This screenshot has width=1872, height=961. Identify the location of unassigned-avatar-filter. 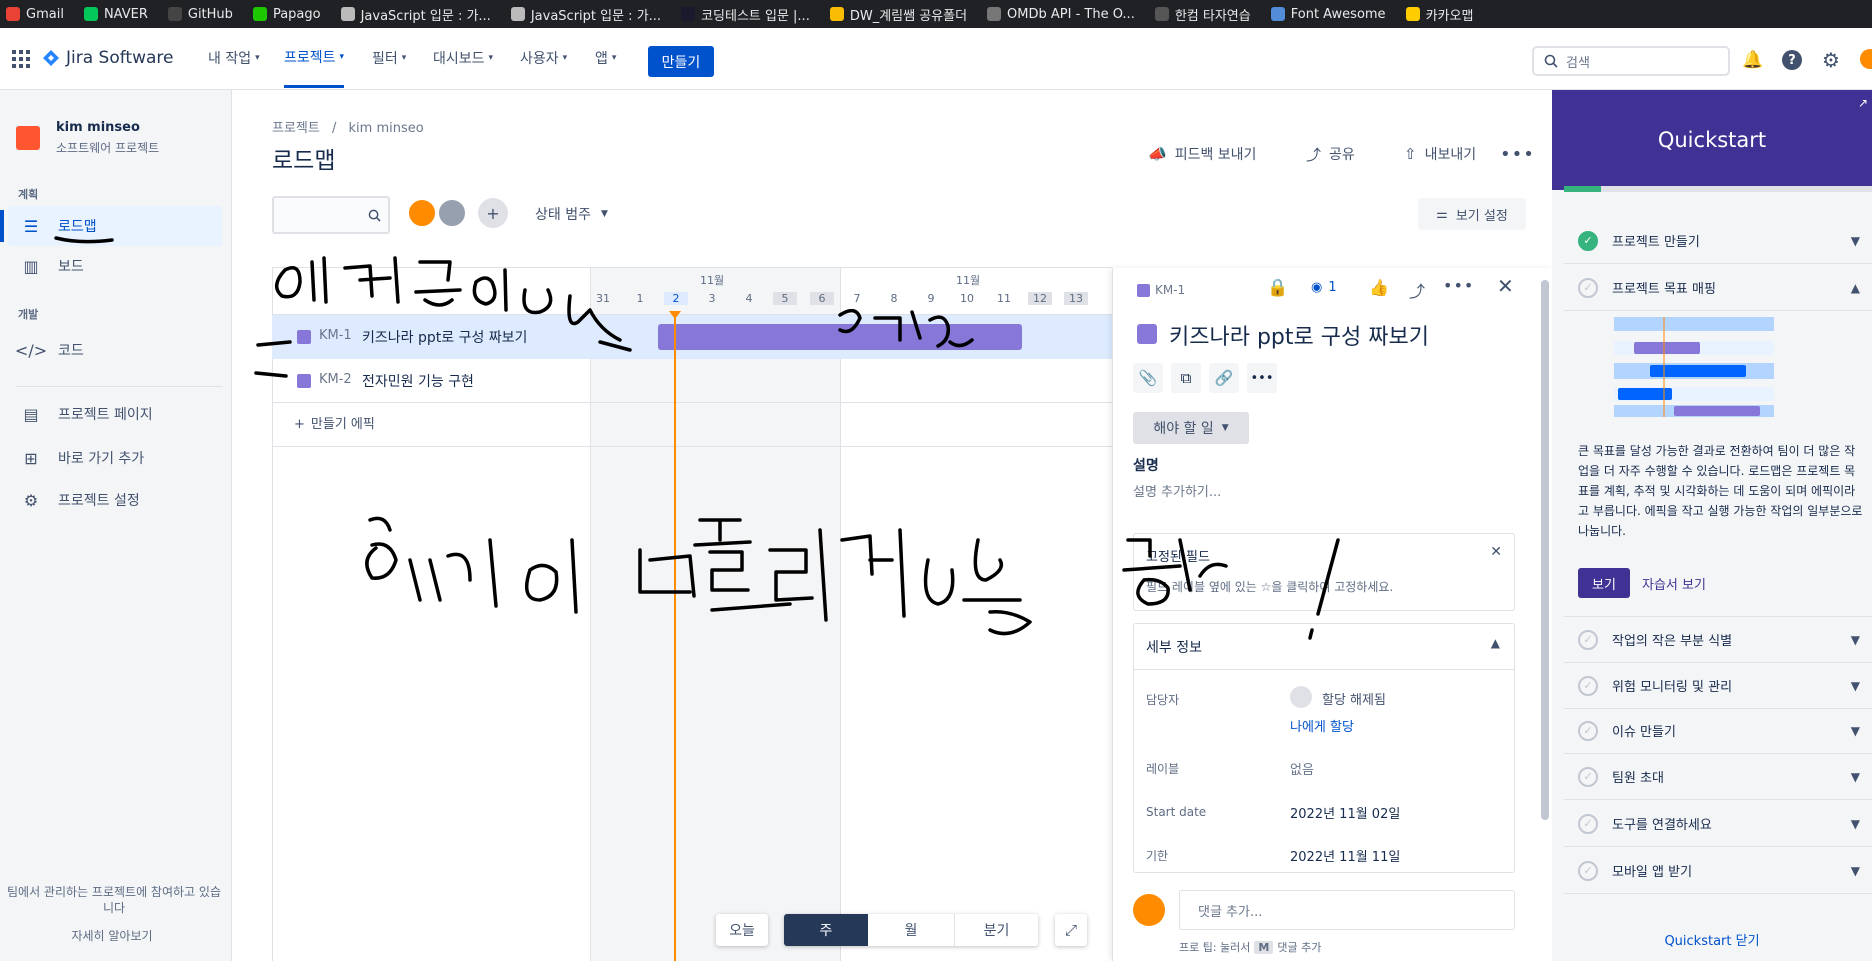
(452, 213).